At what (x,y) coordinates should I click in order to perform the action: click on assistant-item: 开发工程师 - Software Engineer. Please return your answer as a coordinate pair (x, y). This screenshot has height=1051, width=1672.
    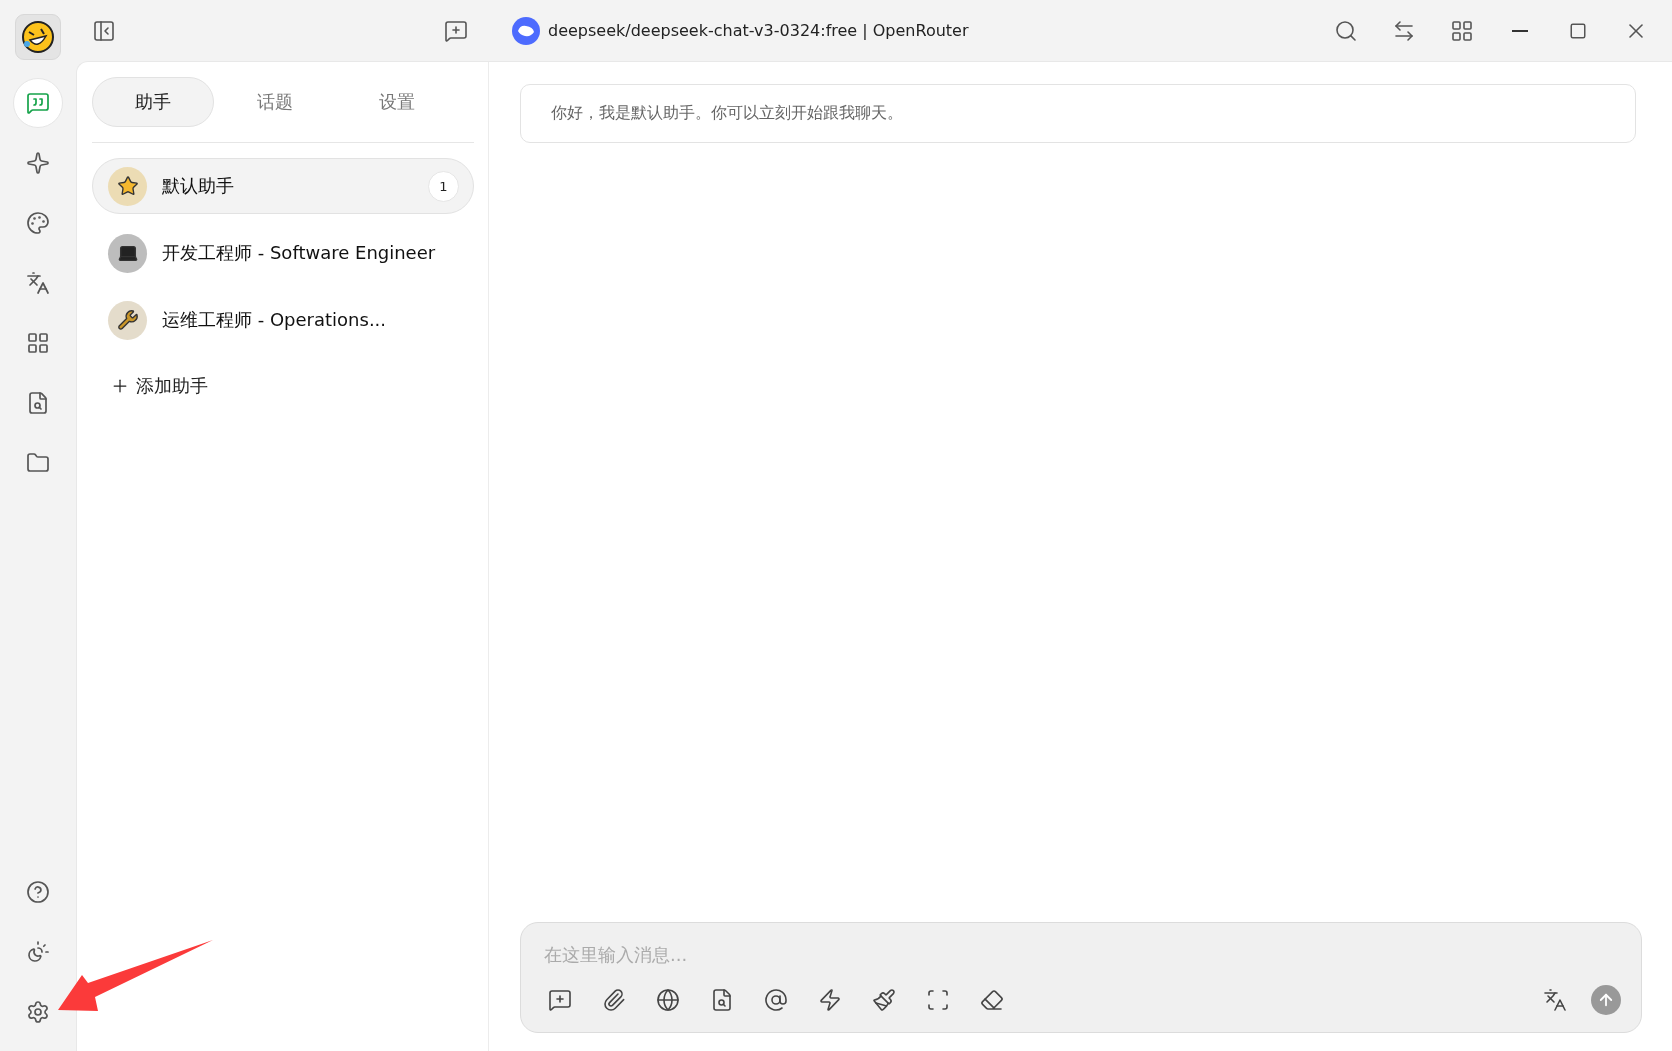
    Looking at the image, I should click on (283, 253).